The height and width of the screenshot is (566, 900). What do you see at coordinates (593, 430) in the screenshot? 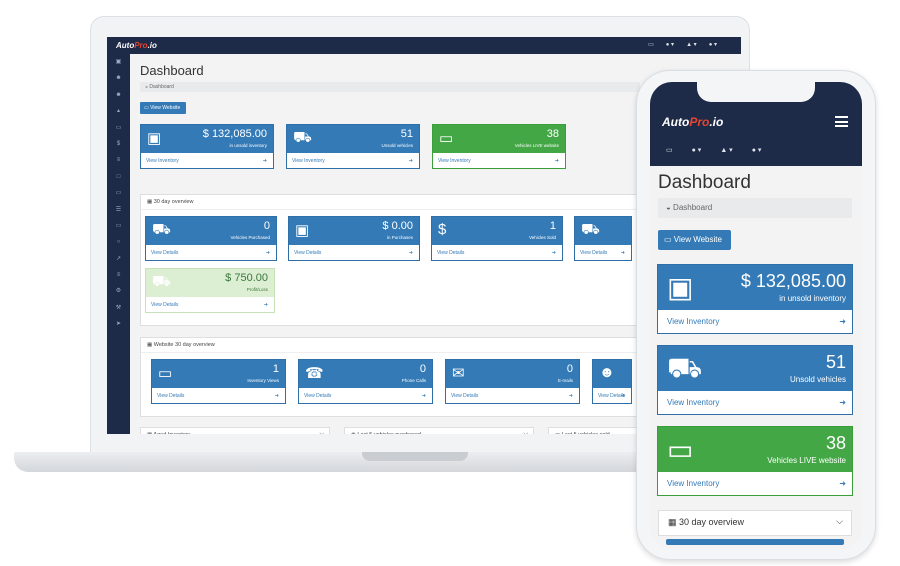
I see `bottom-panel: ▭ Last 5 vehicles sold` at bounding box center [593, 430].